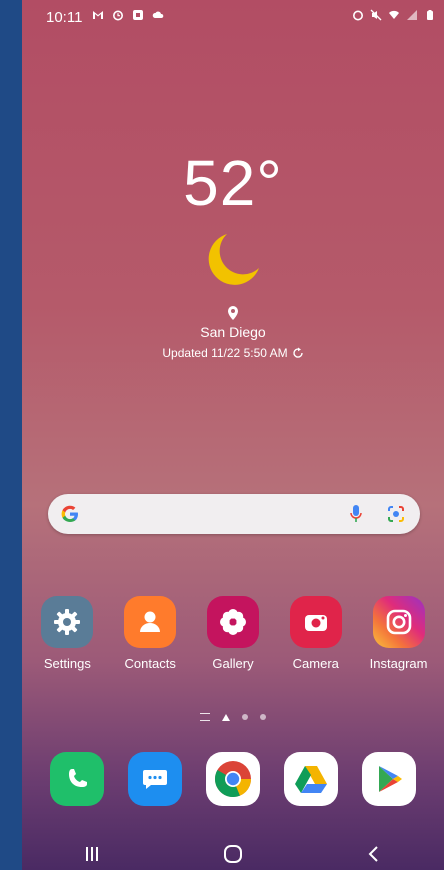  I want to click on app-camera: Camera, so click(316, 633).